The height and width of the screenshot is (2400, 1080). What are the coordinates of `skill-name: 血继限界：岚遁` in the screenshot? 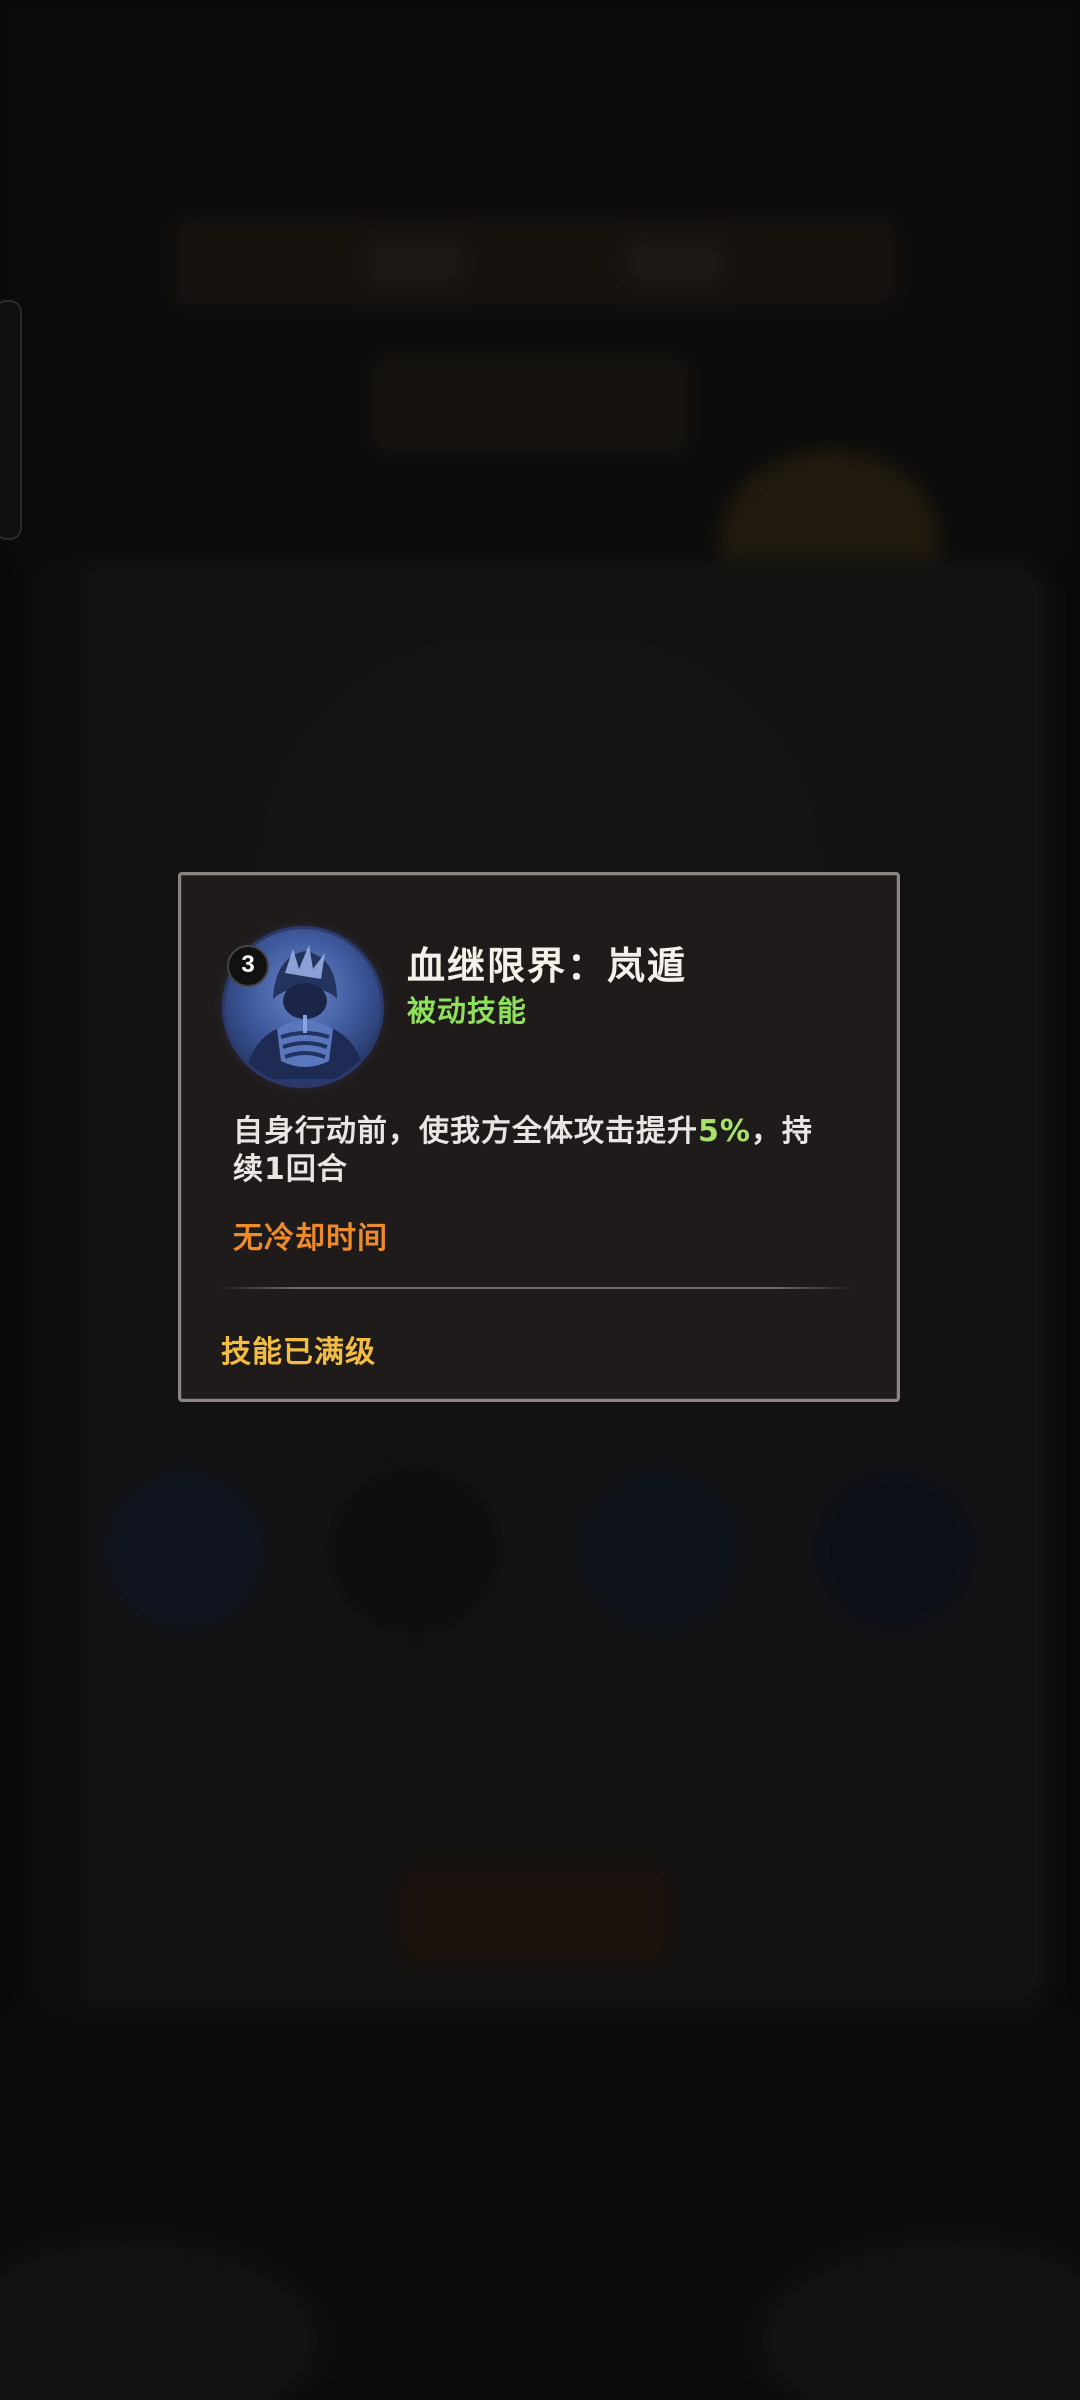 It's located at (547, 966).